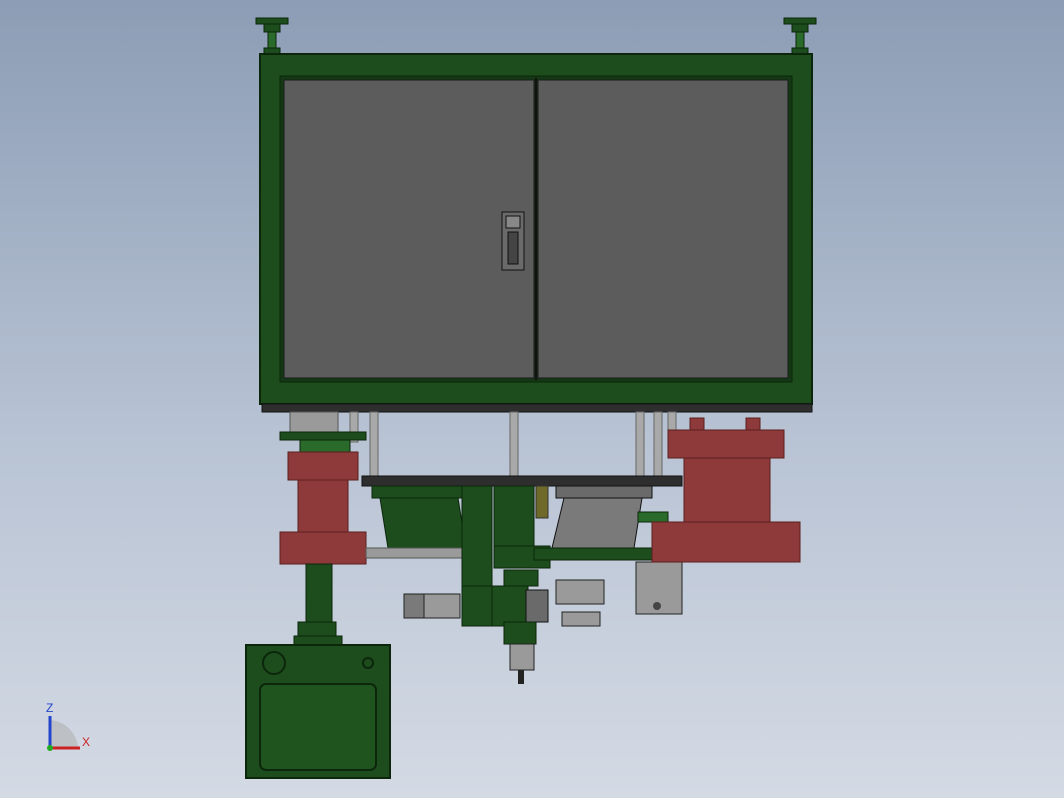 This screenshot has width=1064, height=798. I want to click on coordinate-triad, so click(63, 733).